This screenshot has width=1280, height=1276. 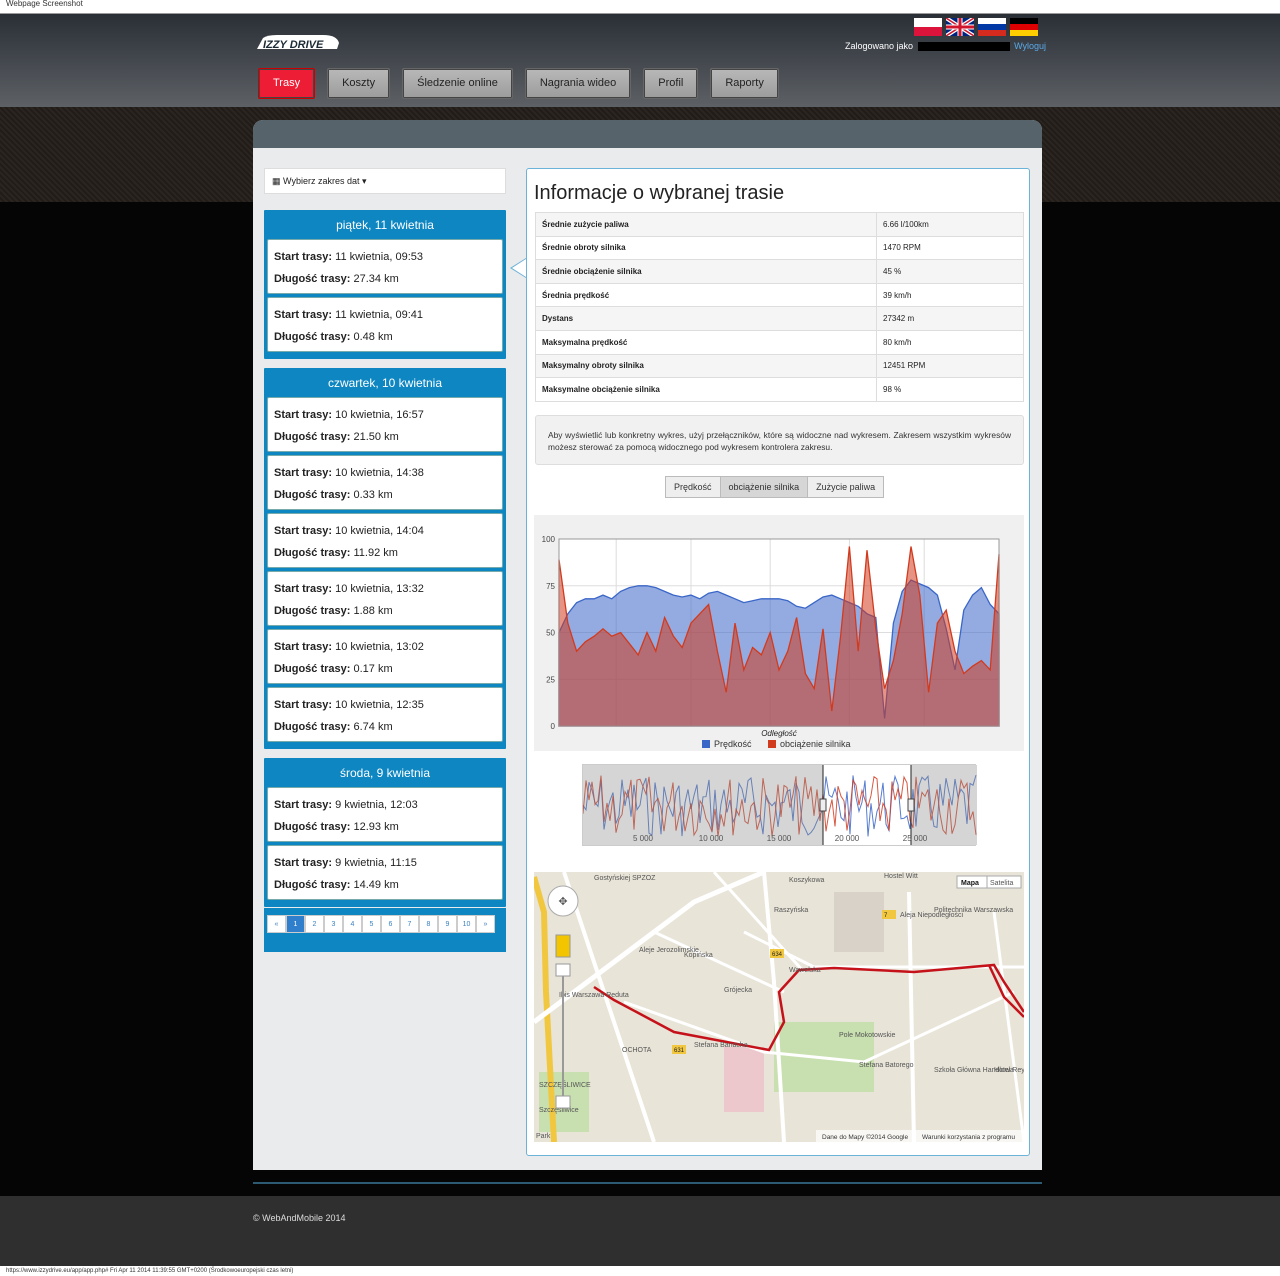 What do you see at coordinates (867, 1035) in the screenshot?
I see `map-label: Pole Mokotowskie` at bounding box center [867, 1035].